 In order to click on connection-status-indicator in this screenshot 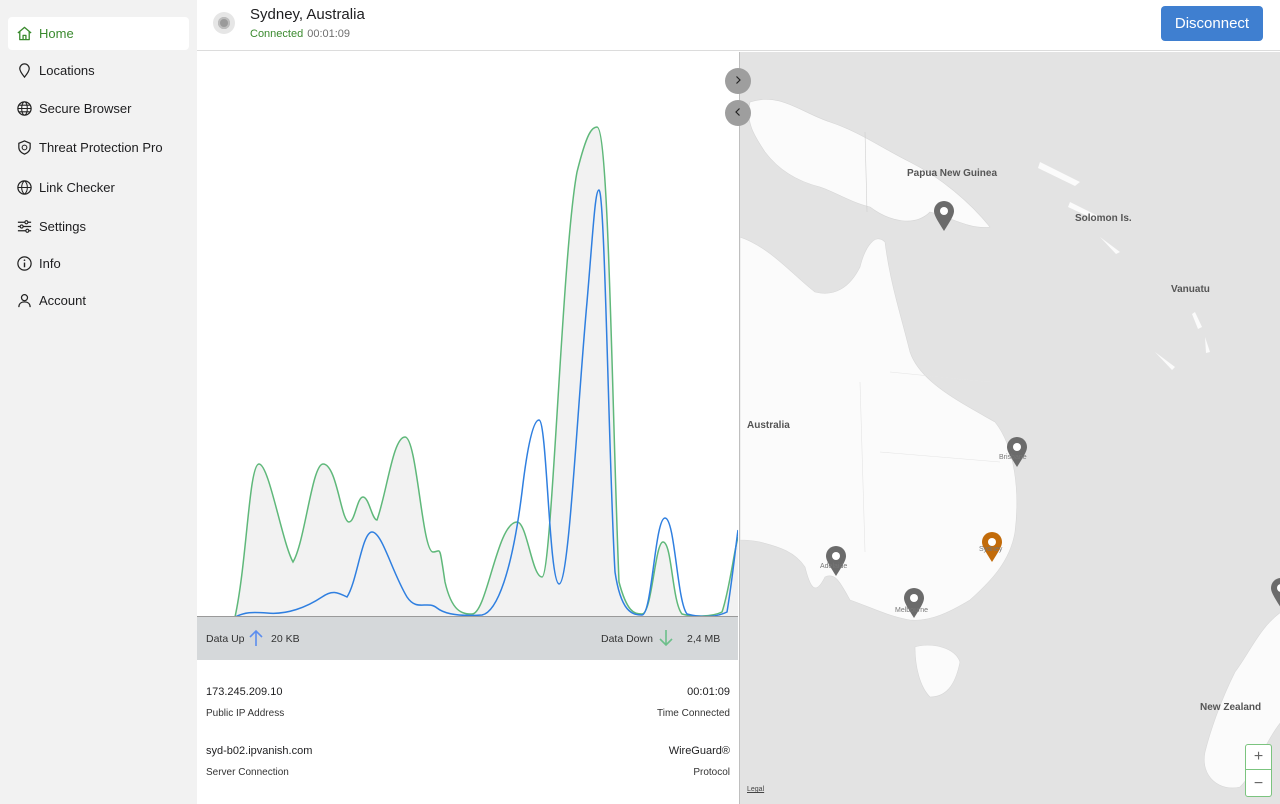, I will do `click(224, 23)`.